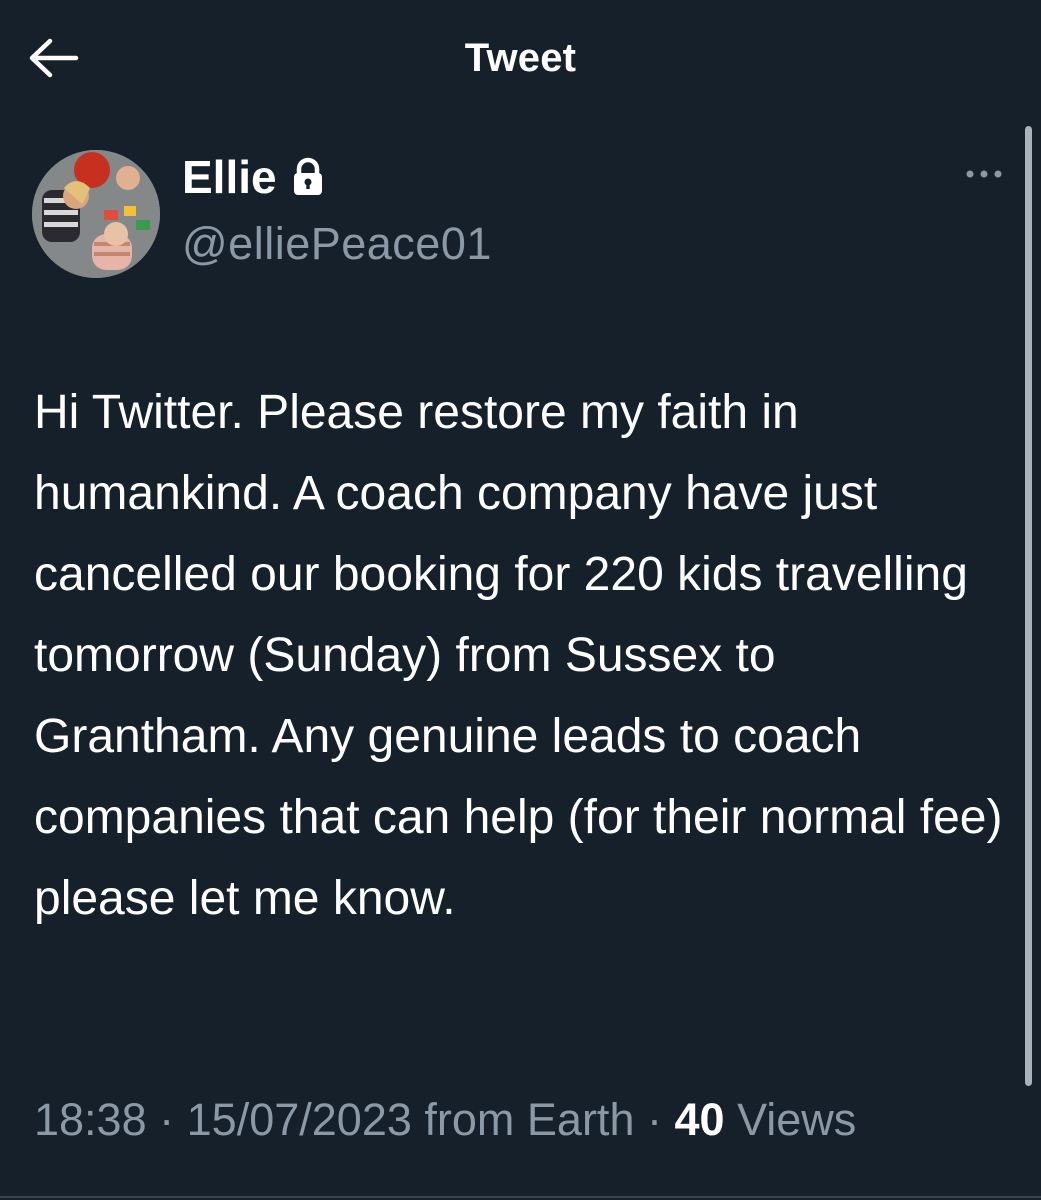 This screenshot has height=1200, width=1041. What do you see at coordinates (529, 1119) in the screenshot?
I see `tweet-source: from Earth` at bounding box center [529, 1119].